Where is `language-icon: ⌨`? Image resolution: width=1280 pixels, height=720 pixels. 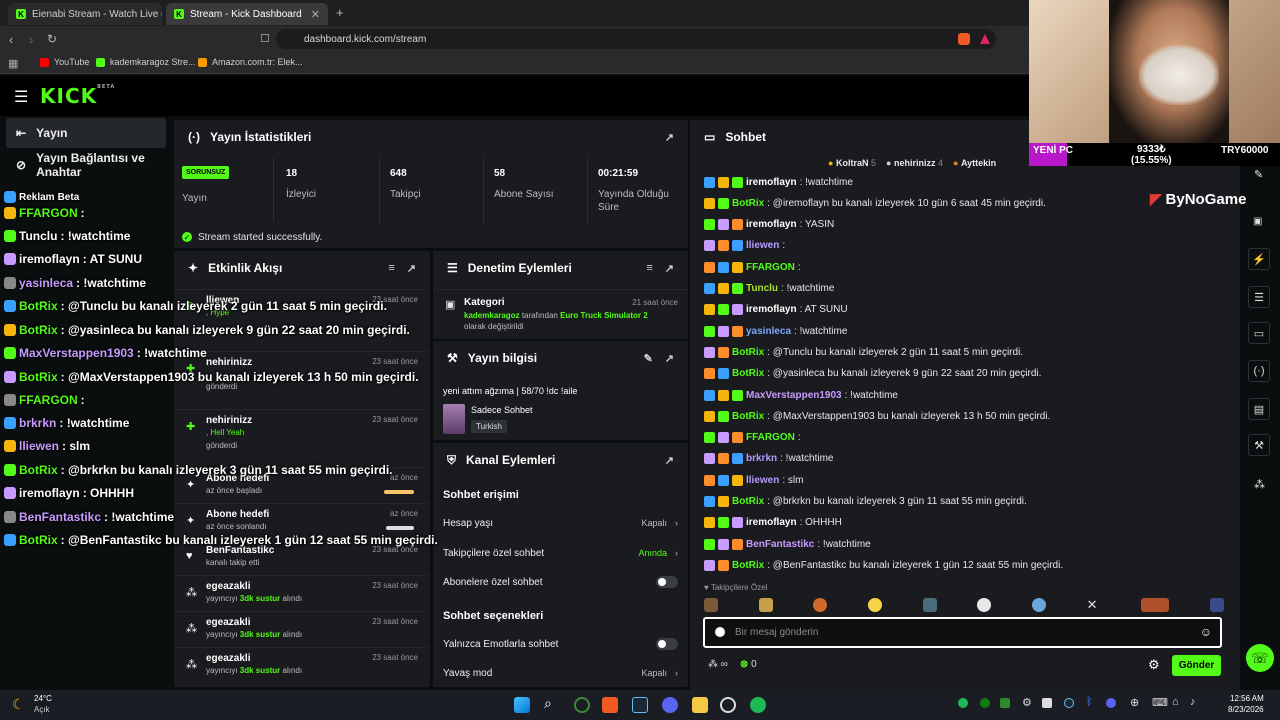
language-icon: ⌨ is located at coordinates (1160, 702).